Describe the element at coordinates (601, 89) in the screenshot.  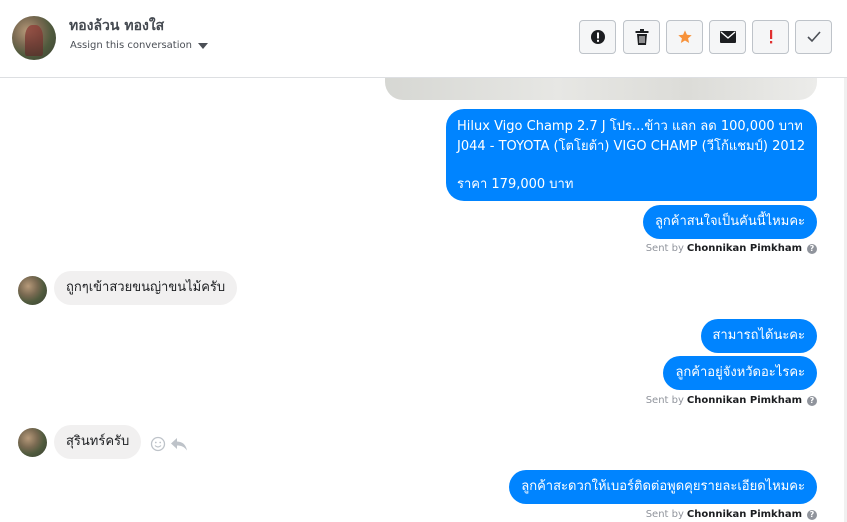
I see `shared-image-attachment` at that location.